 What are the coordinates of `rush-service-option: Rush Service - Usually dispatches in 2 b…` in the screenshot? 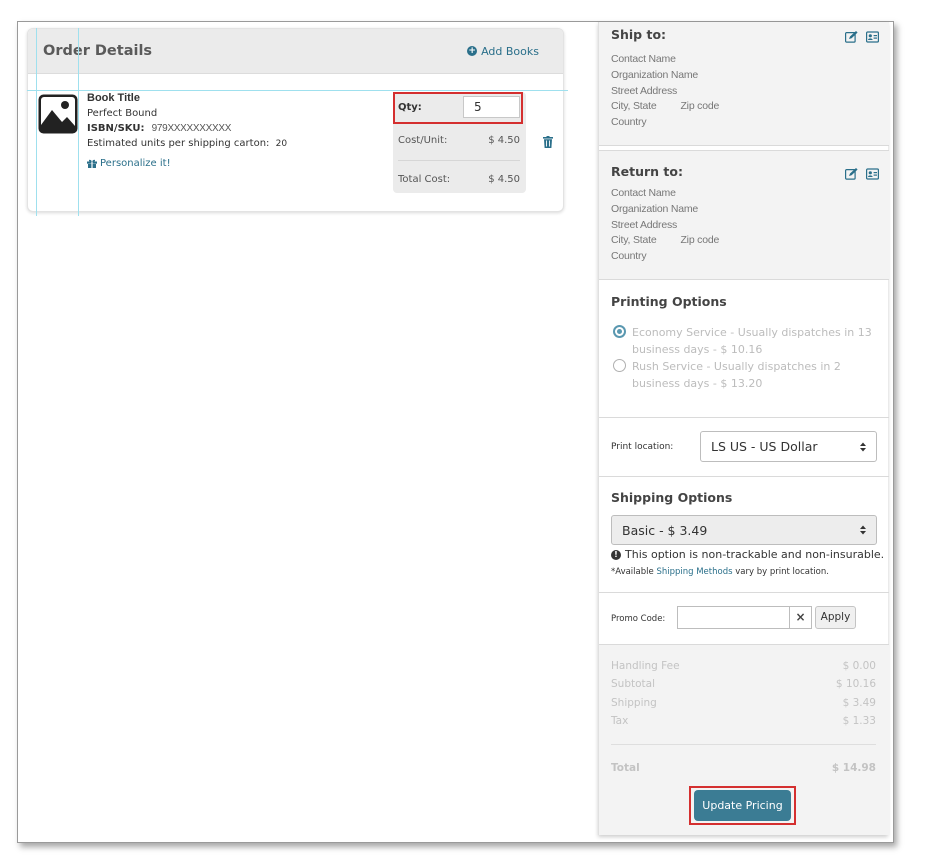 It's located at (746, 375).